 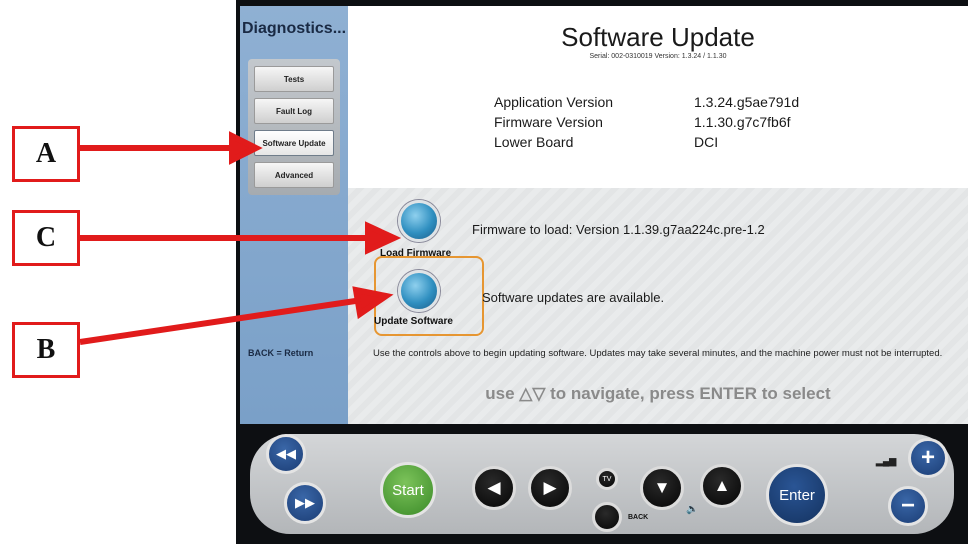 I want to click on arrow-b-head, so click(x=373, y=303).